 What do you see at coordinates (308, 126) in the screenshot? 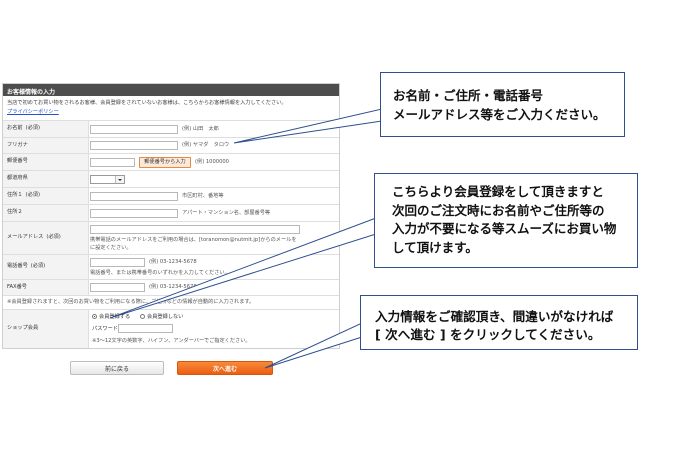
I see `callout-pointer-personal-info` at bounding box center [308, 126].